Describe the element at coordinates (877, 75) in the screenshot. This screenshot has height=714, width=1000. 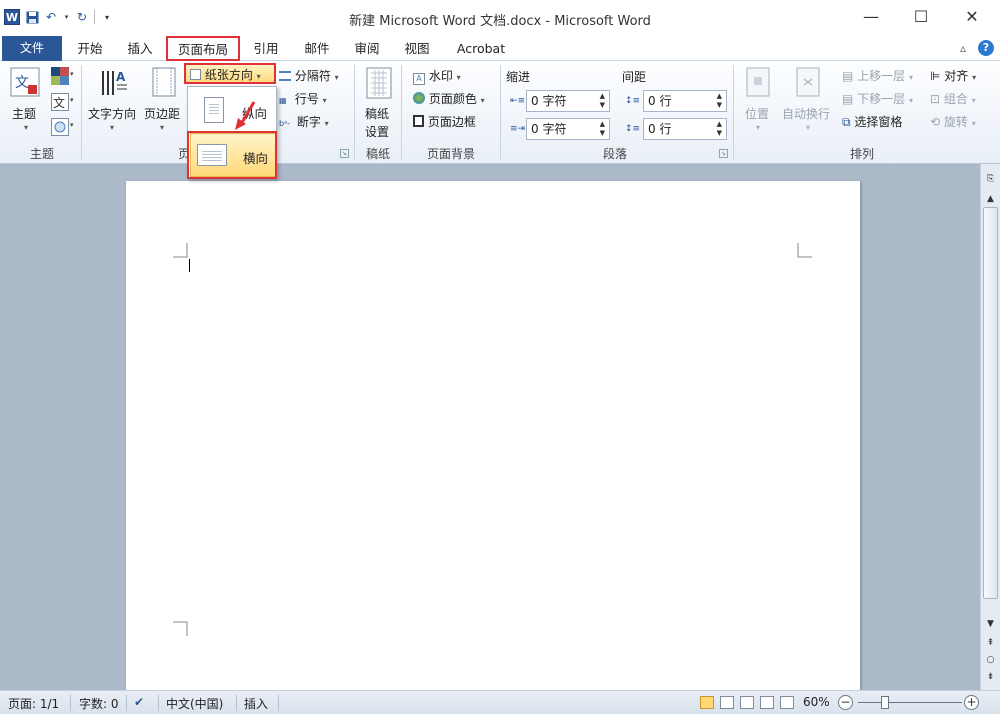
I see `bring-forward-button: ▤ 上移一层 ▾` at that location.